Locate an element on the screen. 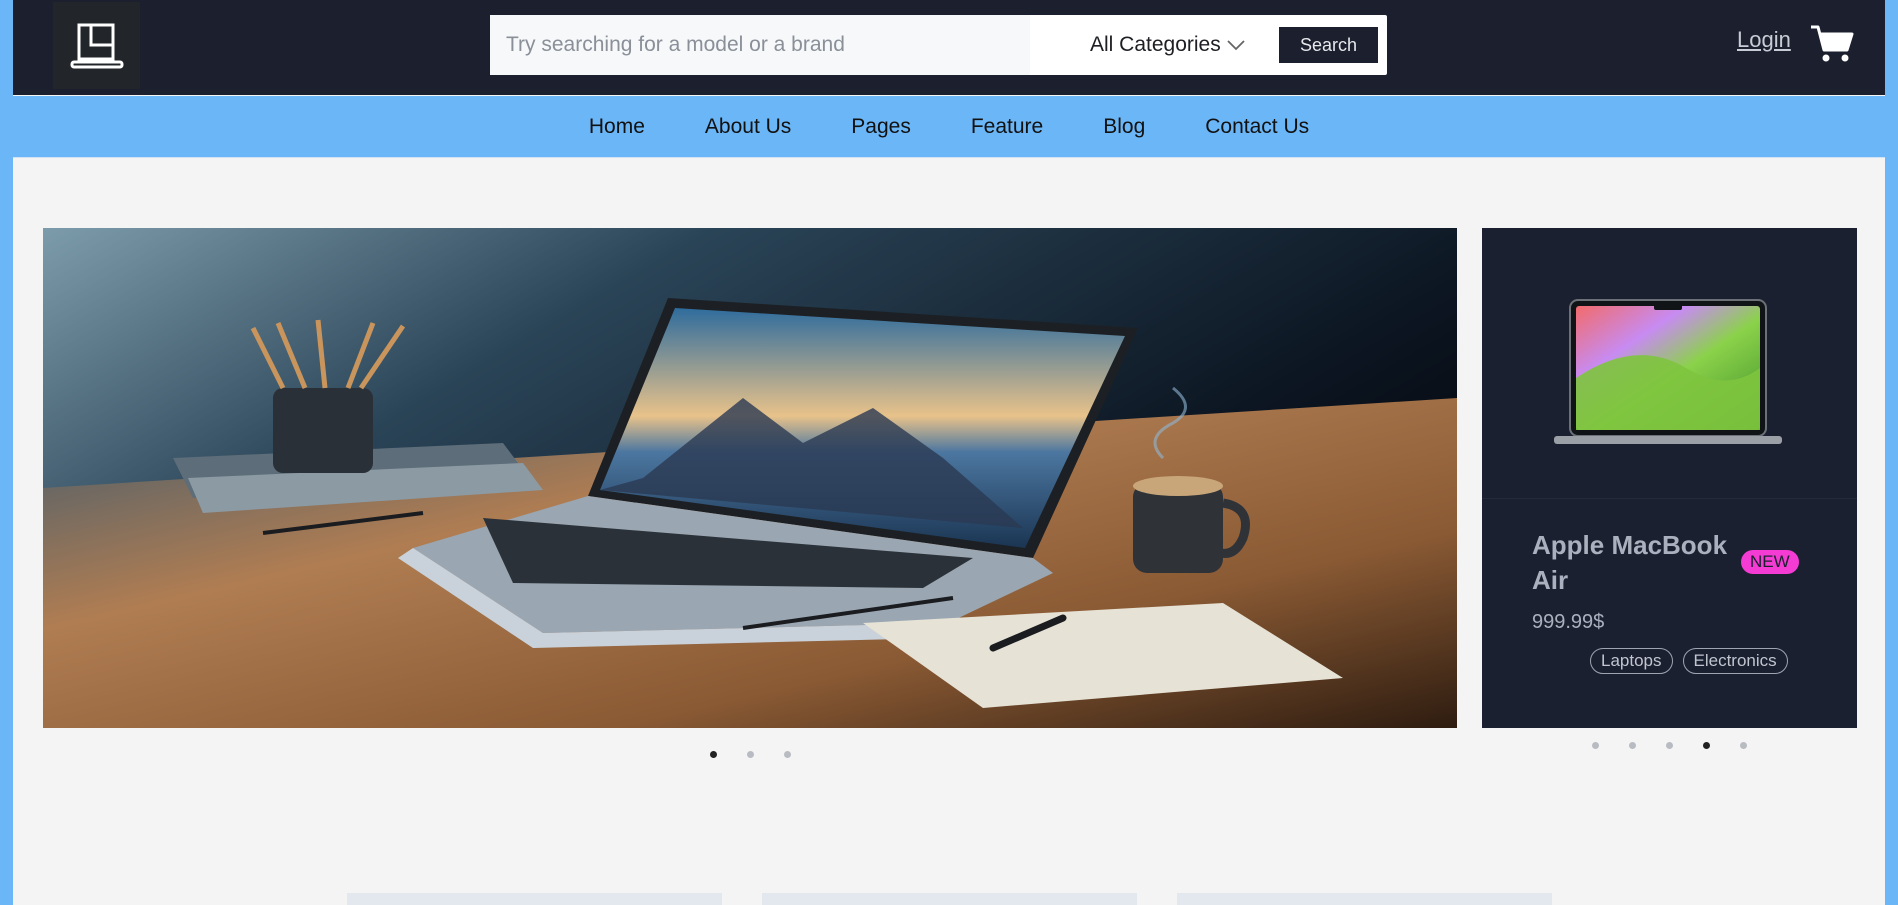  category-select: All Categories is located at coordinates (1167, 45).